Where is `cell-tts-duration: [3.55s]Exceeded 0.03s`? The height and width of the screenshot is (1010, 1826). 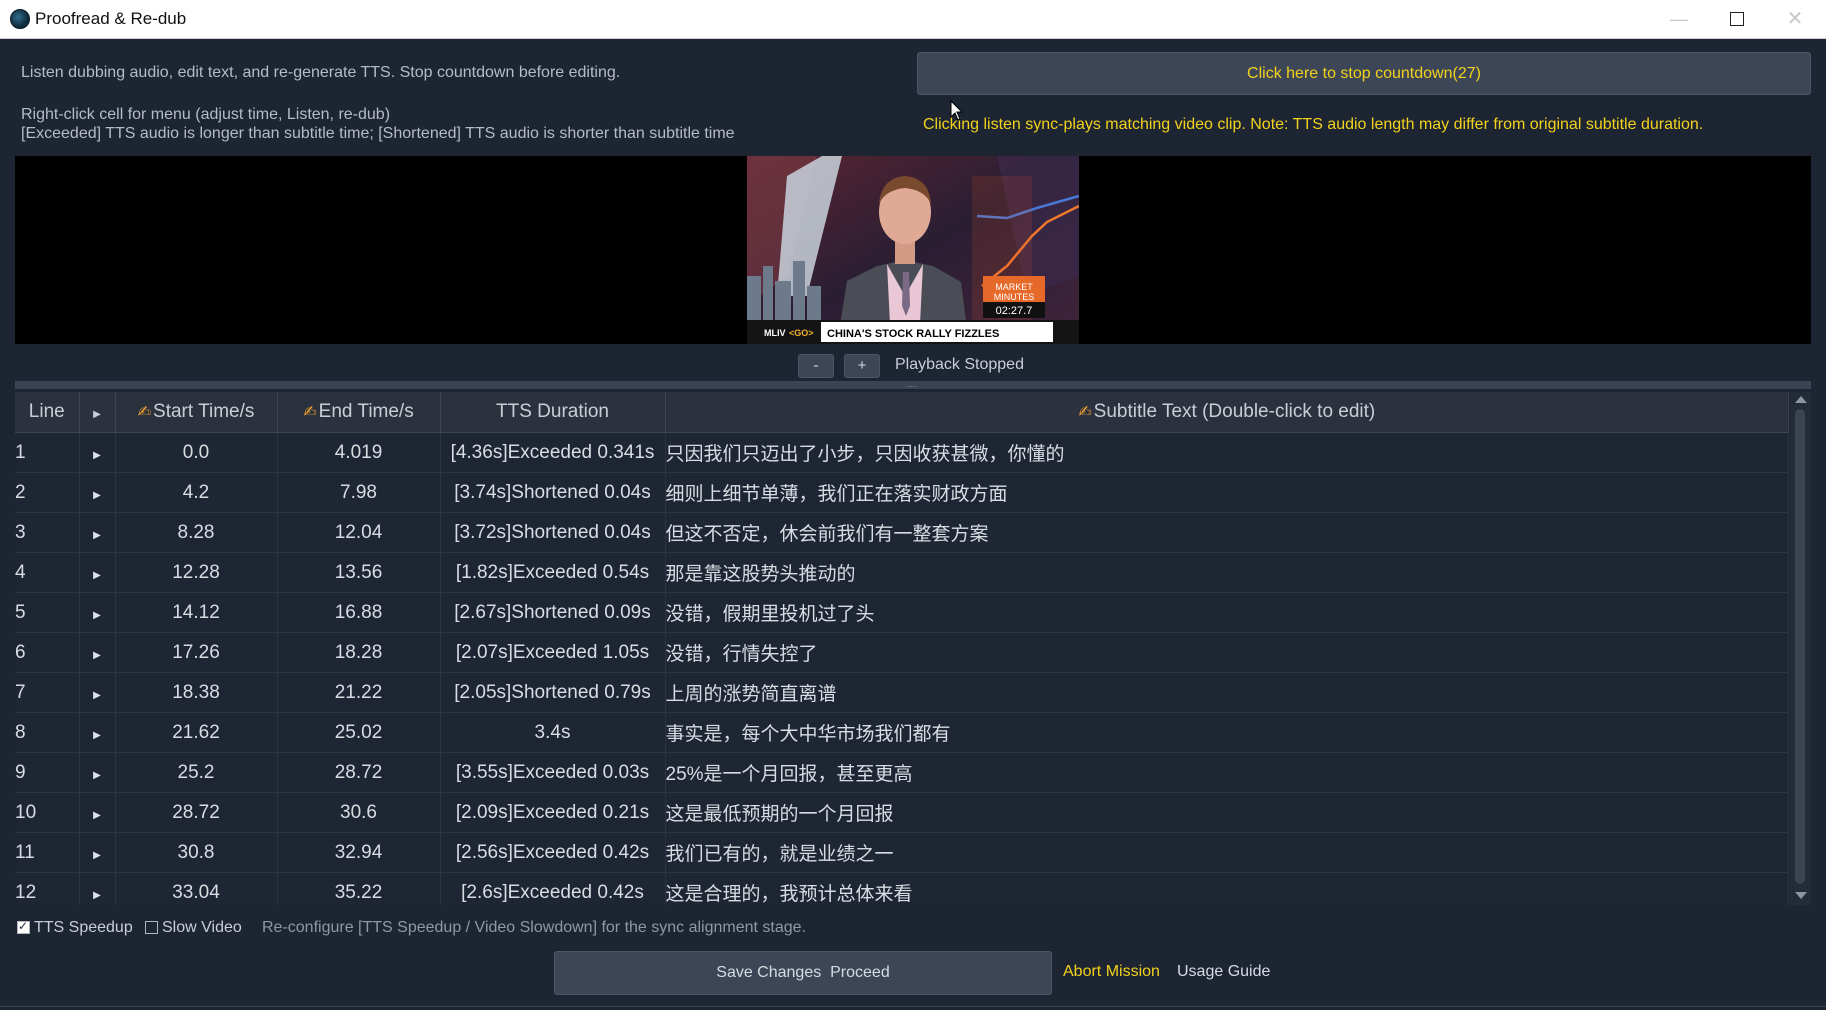
cell-tts-duration: [3.55s]Exceeded 0.03s is located at coordinates (553, 772).